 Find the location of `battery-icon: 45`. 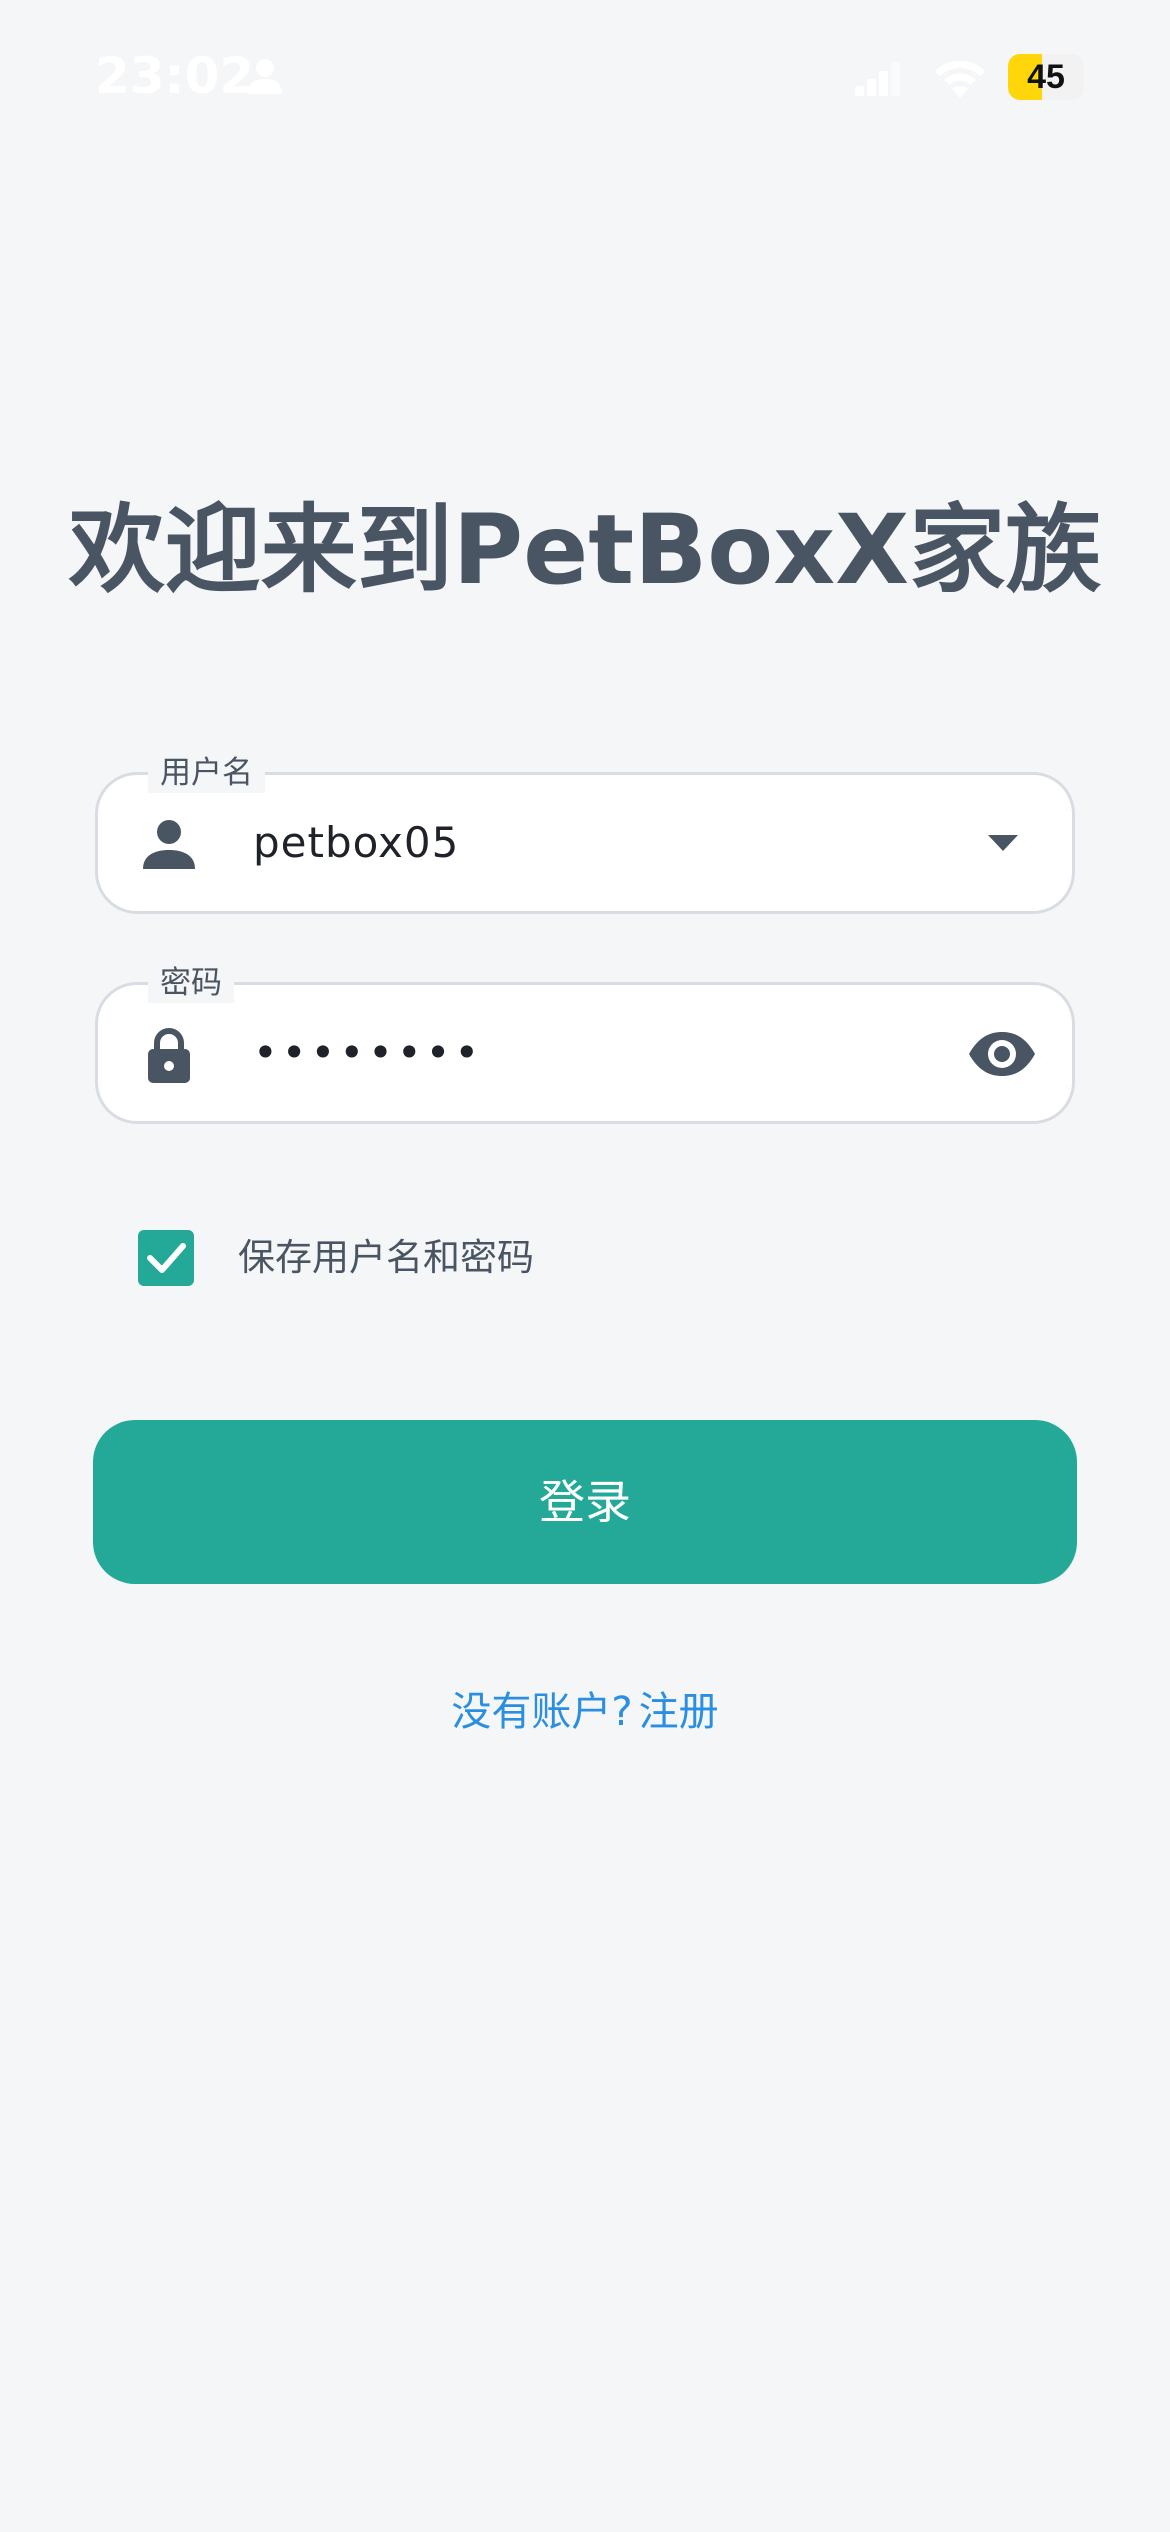

battery-icon: 45 is located at coordinates (1046, 77).